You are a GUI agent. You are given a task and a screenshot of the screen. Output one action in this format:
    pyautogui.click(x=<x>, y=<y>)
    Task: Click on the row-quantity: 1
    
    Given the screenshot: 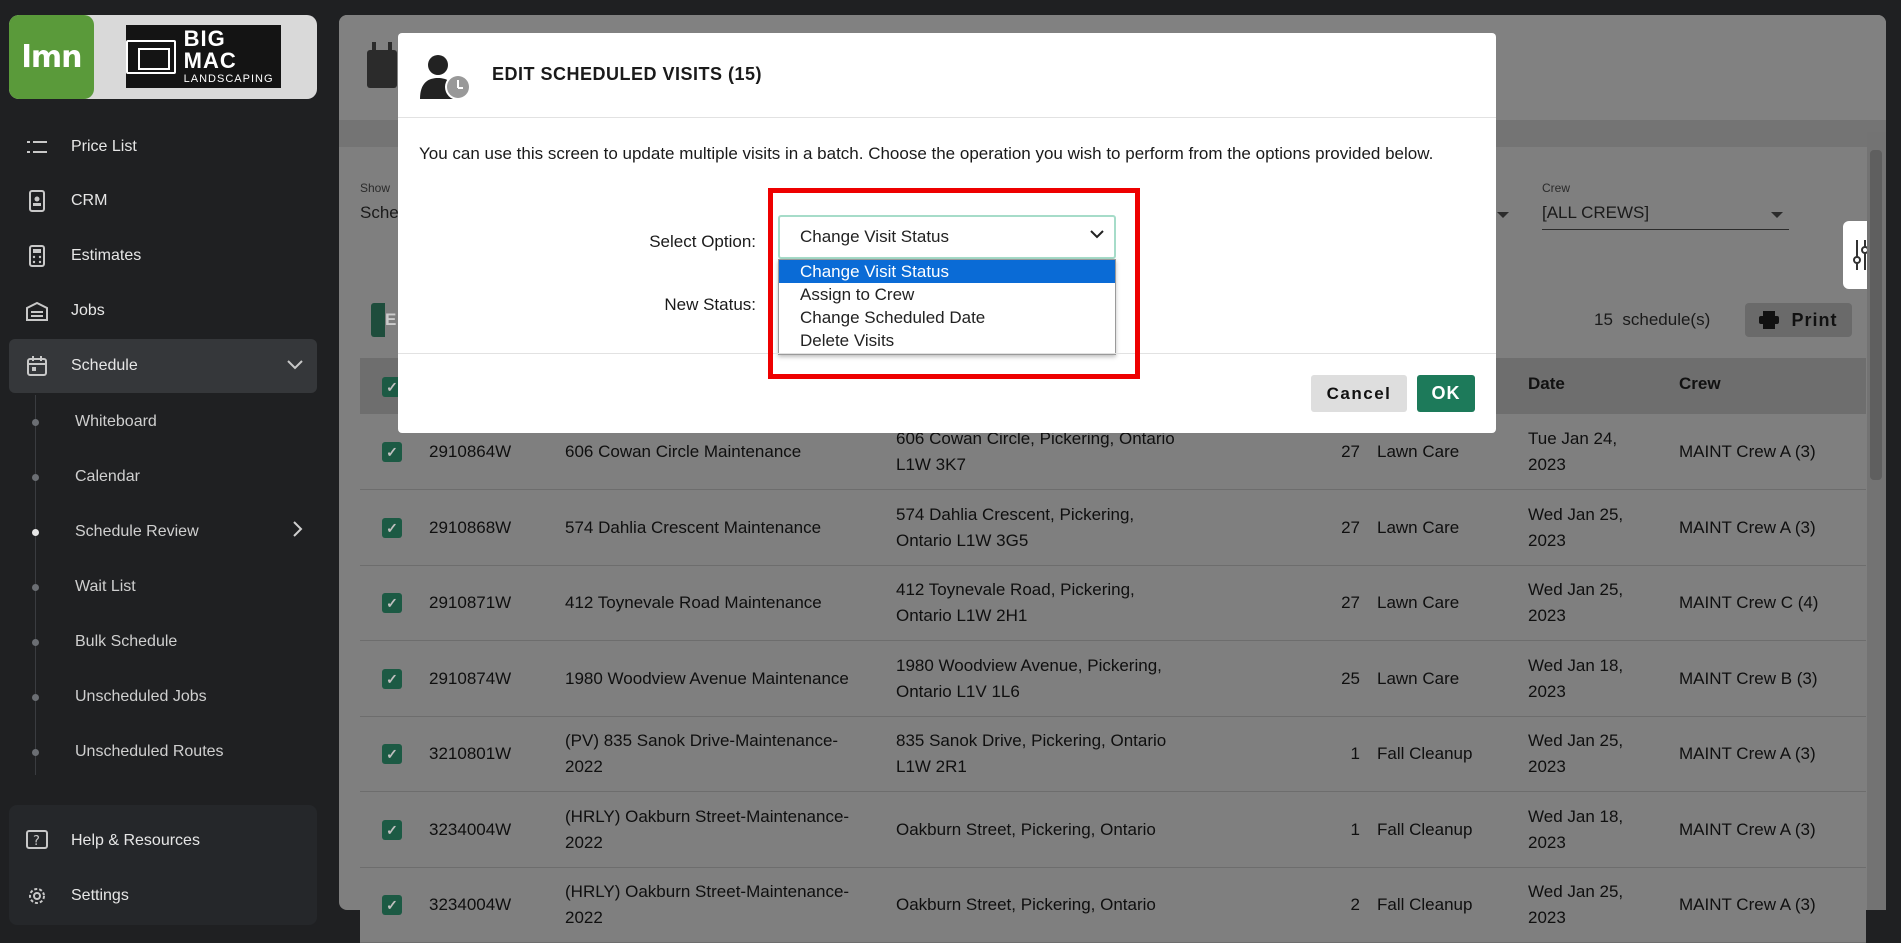 What is the action you would take?
    pyautogui.click(x=1355, y=829)
    